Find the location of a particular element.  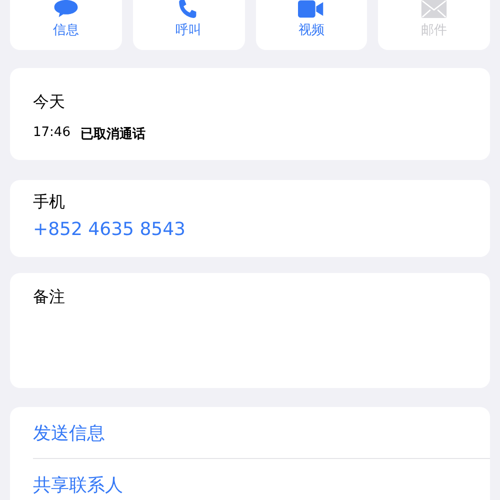

phone-label: 手机 is located at coordinates (49, 202).